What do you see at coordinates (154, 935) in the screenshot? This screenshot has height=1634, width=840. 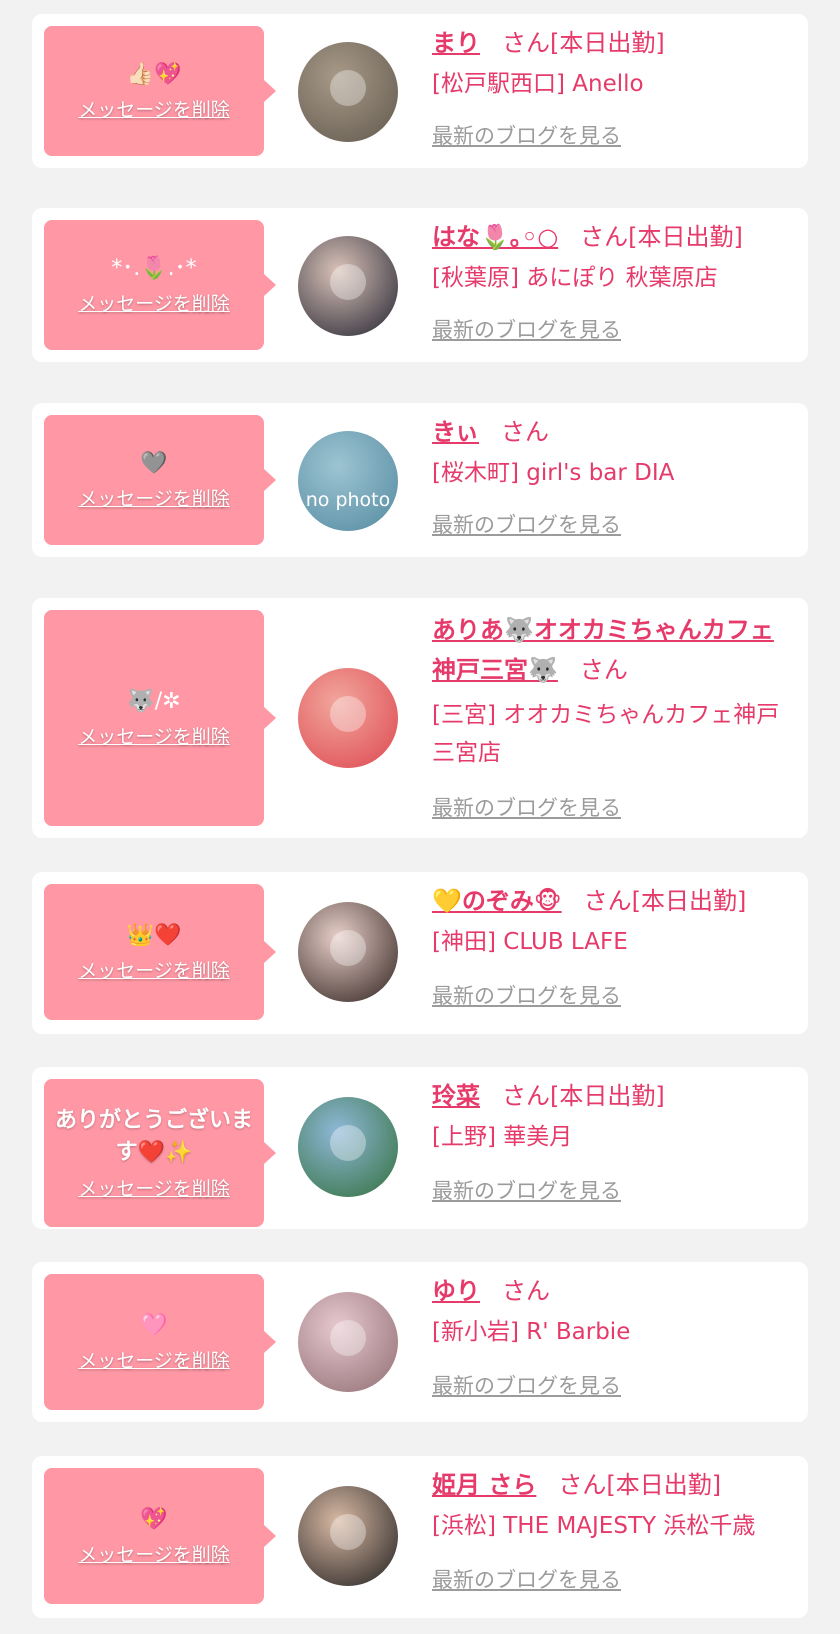 I see `message-text: 👑❤️` at bounding box center [154, 935].